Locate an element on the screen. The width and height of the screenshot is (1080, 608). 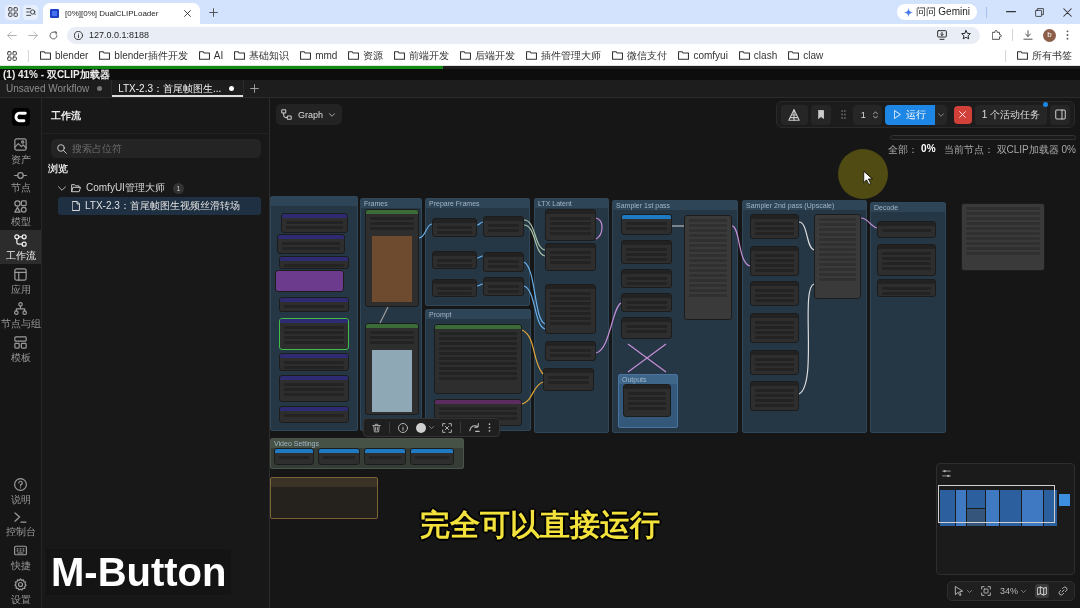
select-tool-button is located at coordinates (963, 591).